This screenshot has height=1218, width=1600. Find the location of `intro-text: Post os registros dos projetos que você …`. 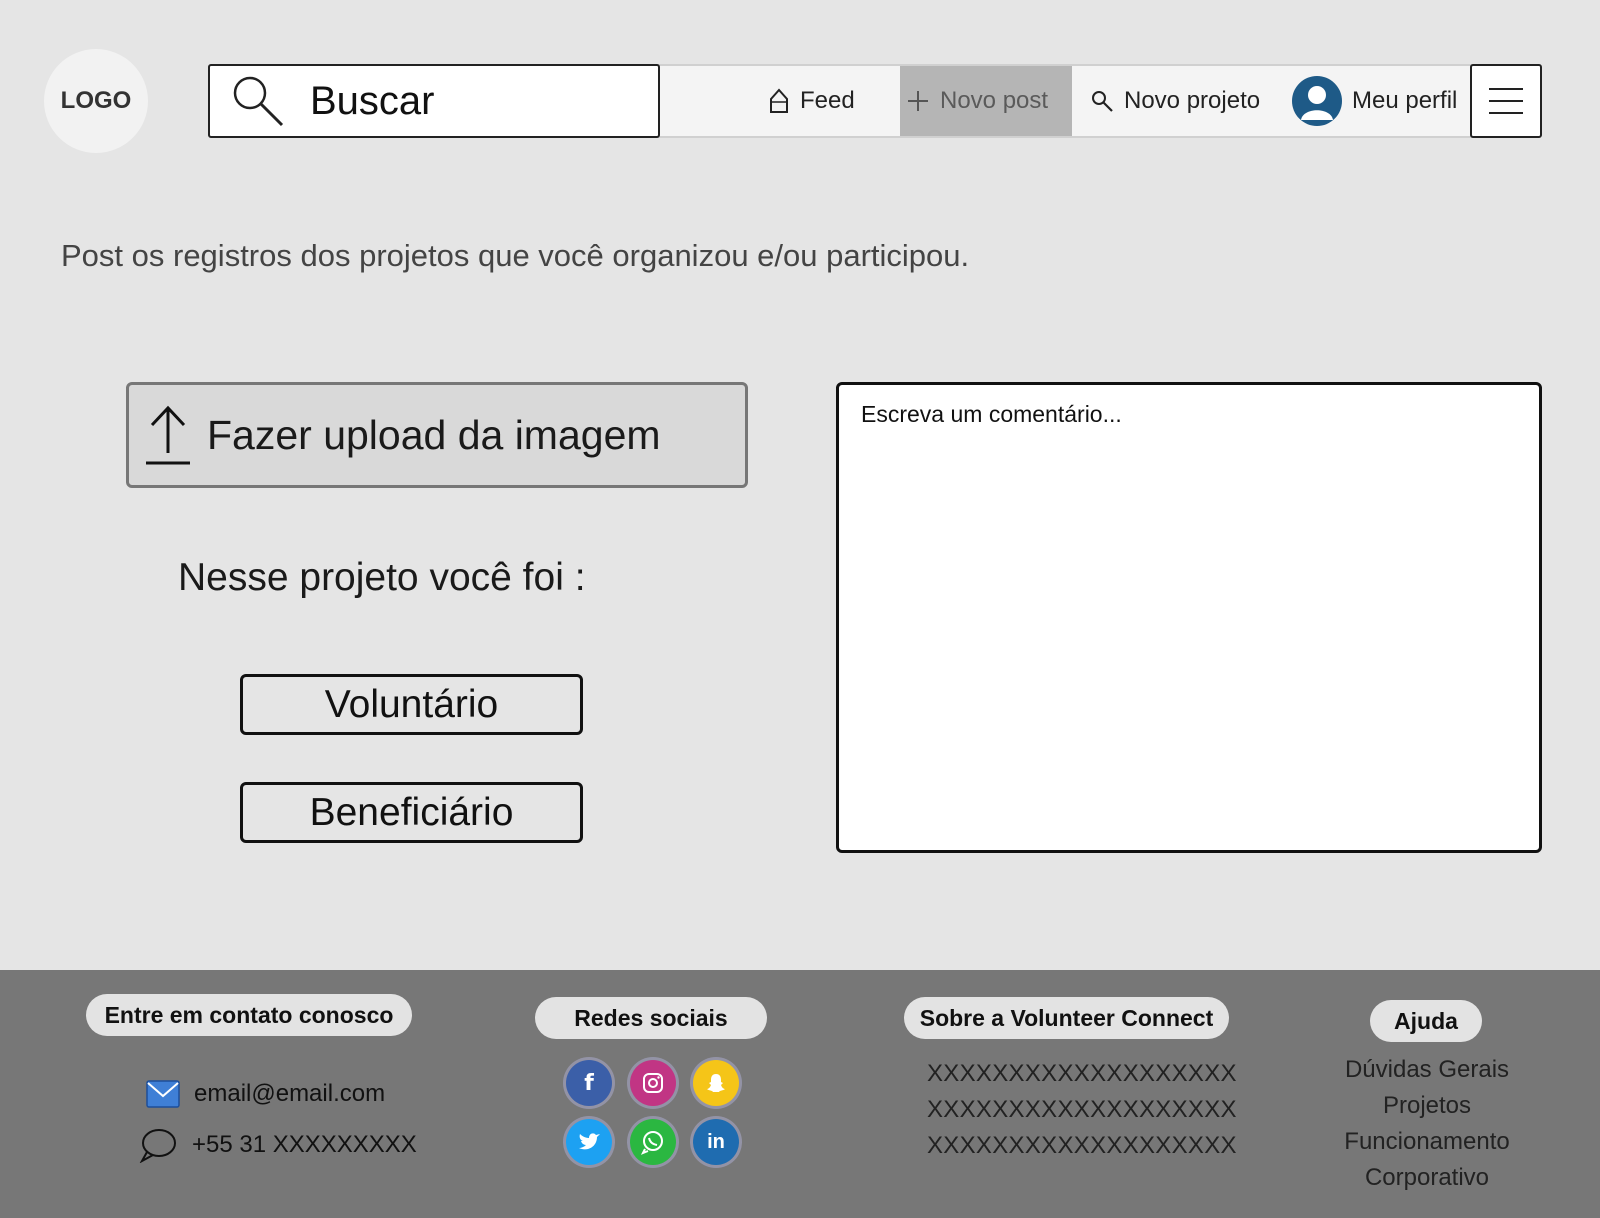

intro-text: Post os registros dos projetos que você … is located at coordinates (515, 255).